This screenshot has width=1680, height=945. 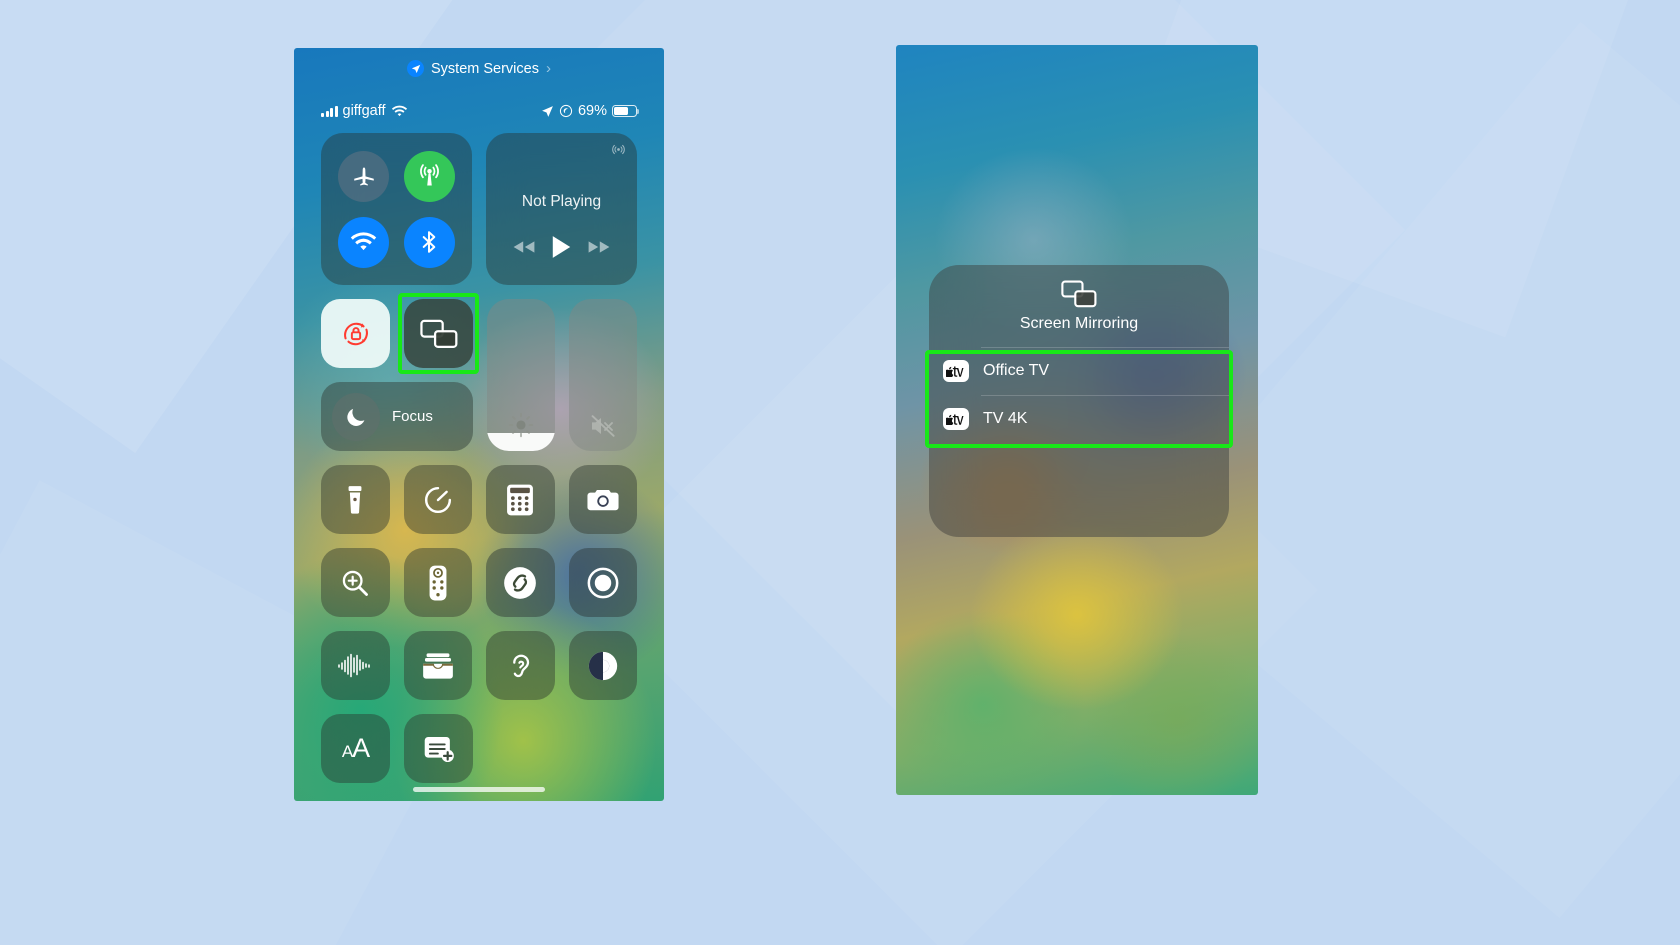 I want to click on apple-tv-remote-icon, so click(x=438, y=583).